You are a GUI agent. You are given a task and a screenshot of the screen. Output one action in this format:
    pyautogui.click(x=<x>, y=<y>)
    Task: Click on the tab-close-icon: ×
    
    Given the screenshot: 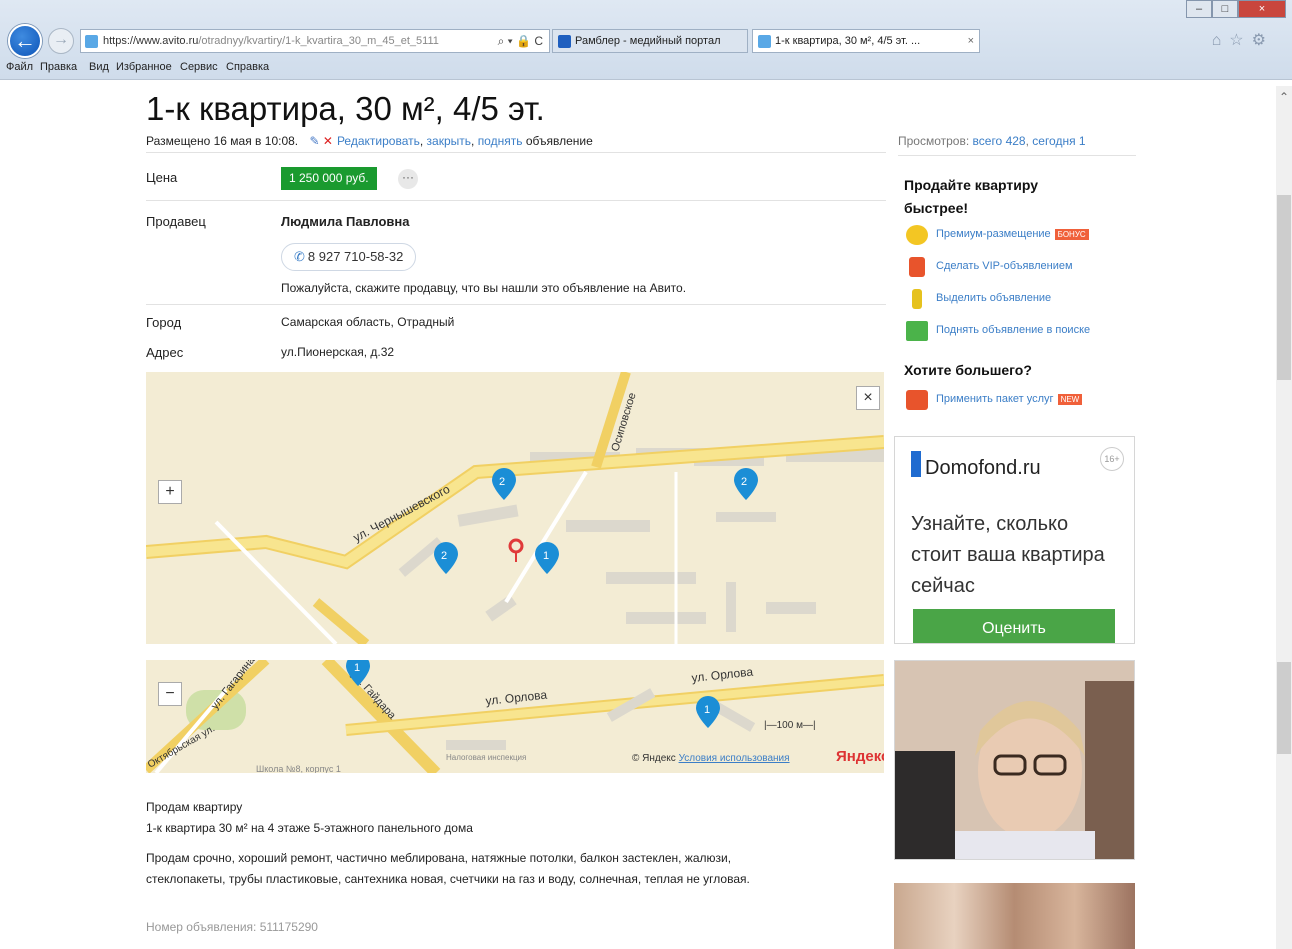 What is the action you would take?
    pyautogui.click(x=971, y=41)
    